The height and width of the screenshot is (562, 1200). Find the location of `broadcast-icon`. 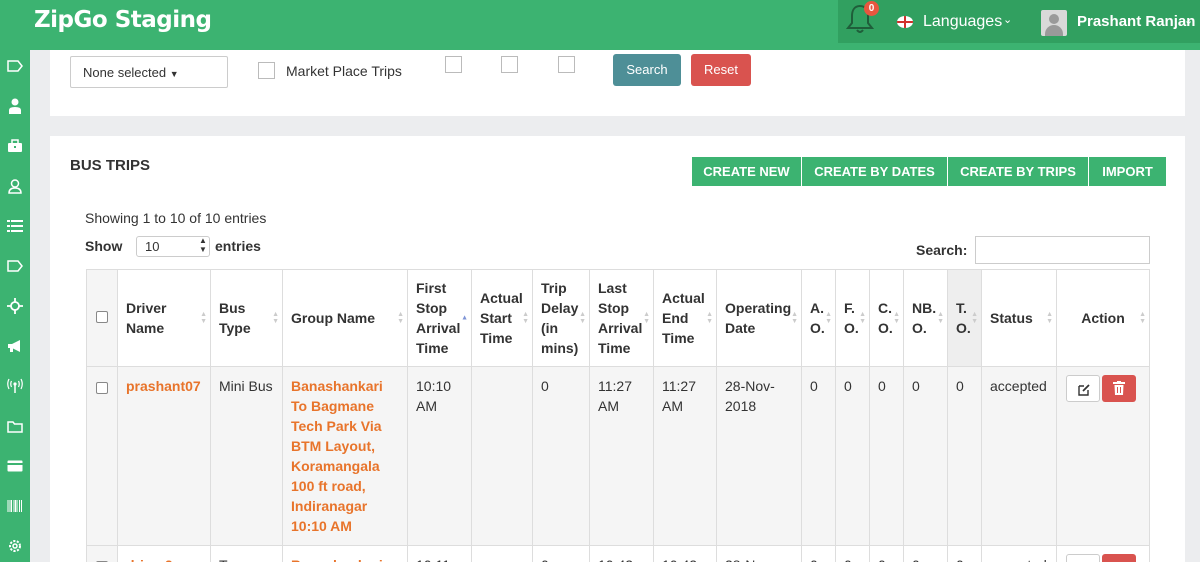

broadcast-icon is located at coordinates (15, 386).